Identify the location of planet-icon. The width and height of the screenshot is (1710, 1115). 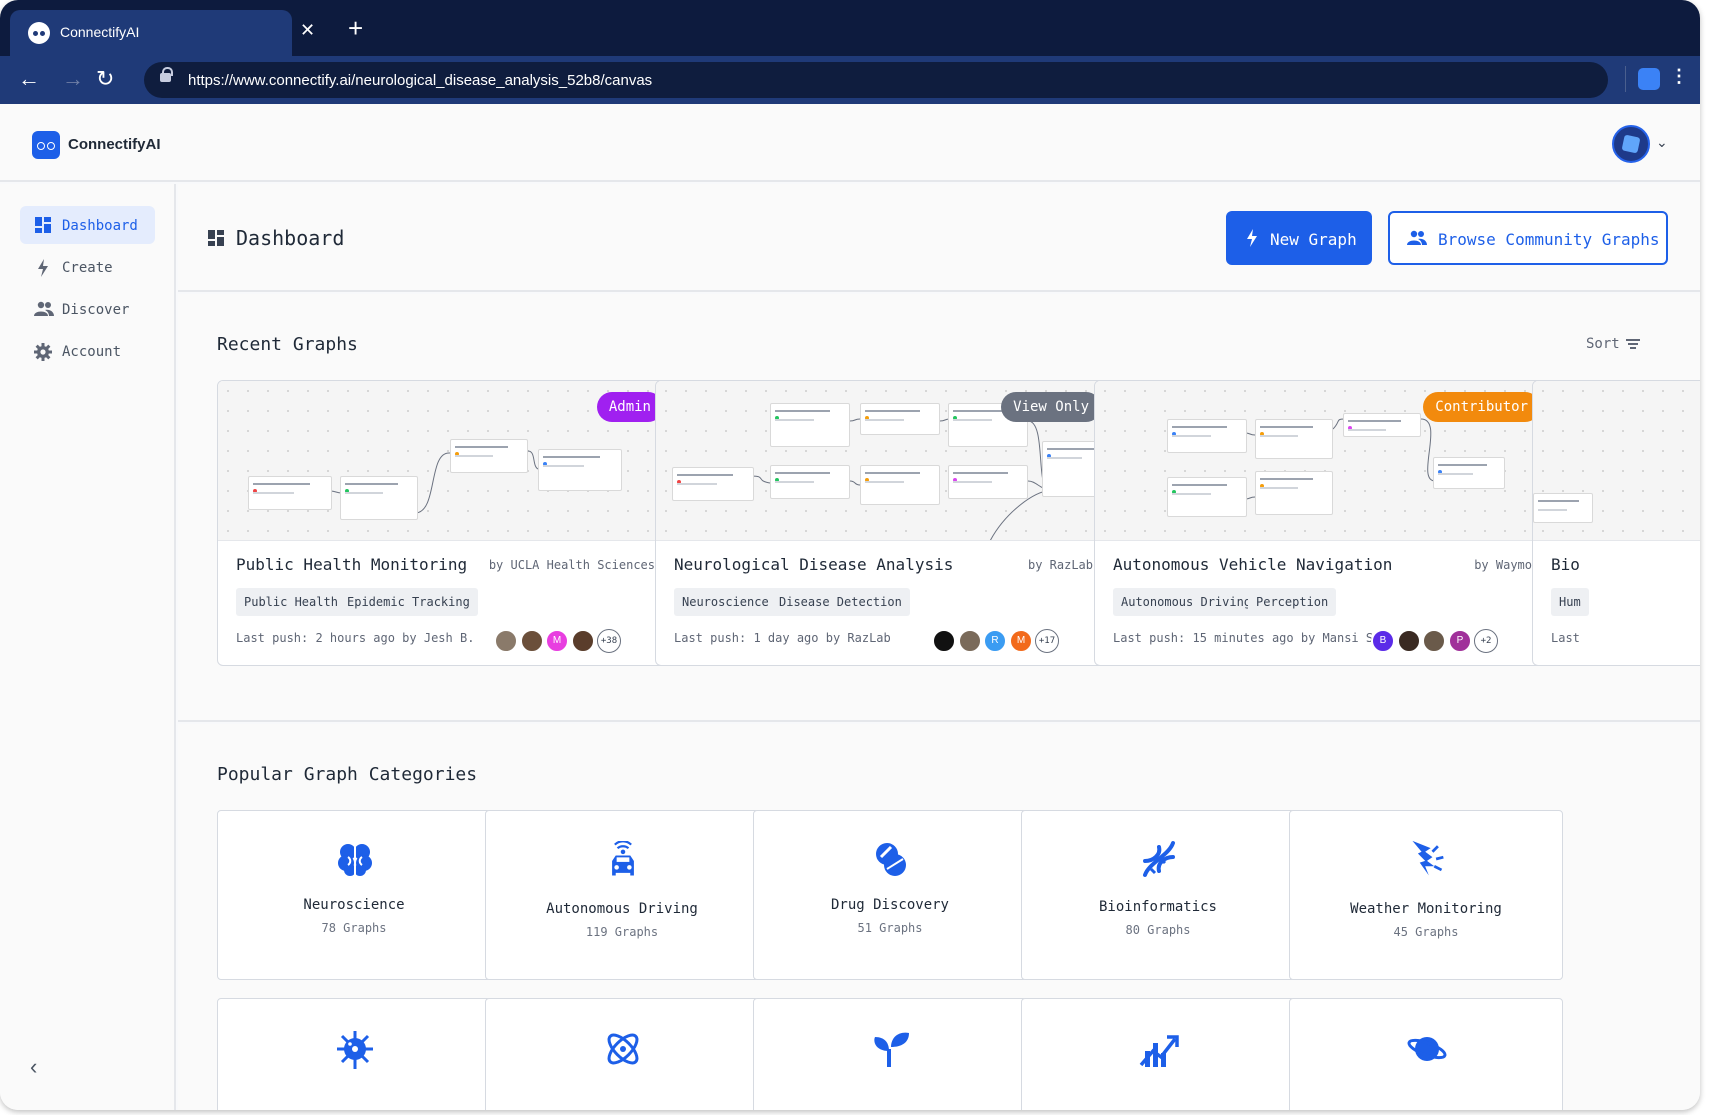
(1427, 1049).